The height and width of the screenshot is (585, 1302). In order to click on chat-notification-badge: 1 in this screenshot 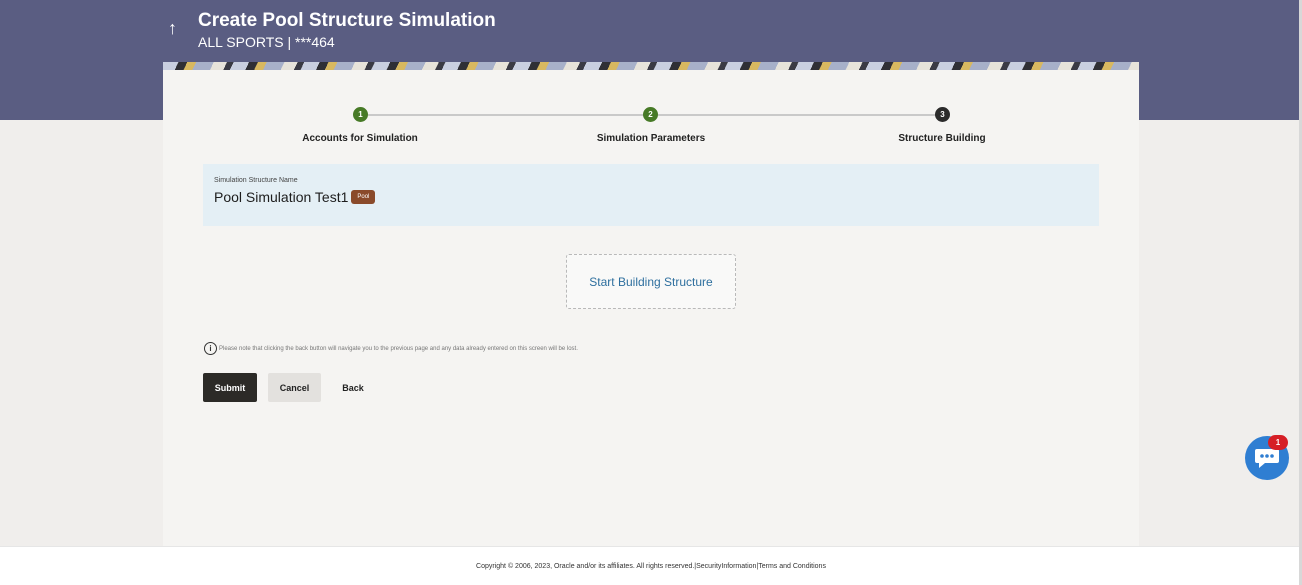, I will do `click(1278, 442)`.